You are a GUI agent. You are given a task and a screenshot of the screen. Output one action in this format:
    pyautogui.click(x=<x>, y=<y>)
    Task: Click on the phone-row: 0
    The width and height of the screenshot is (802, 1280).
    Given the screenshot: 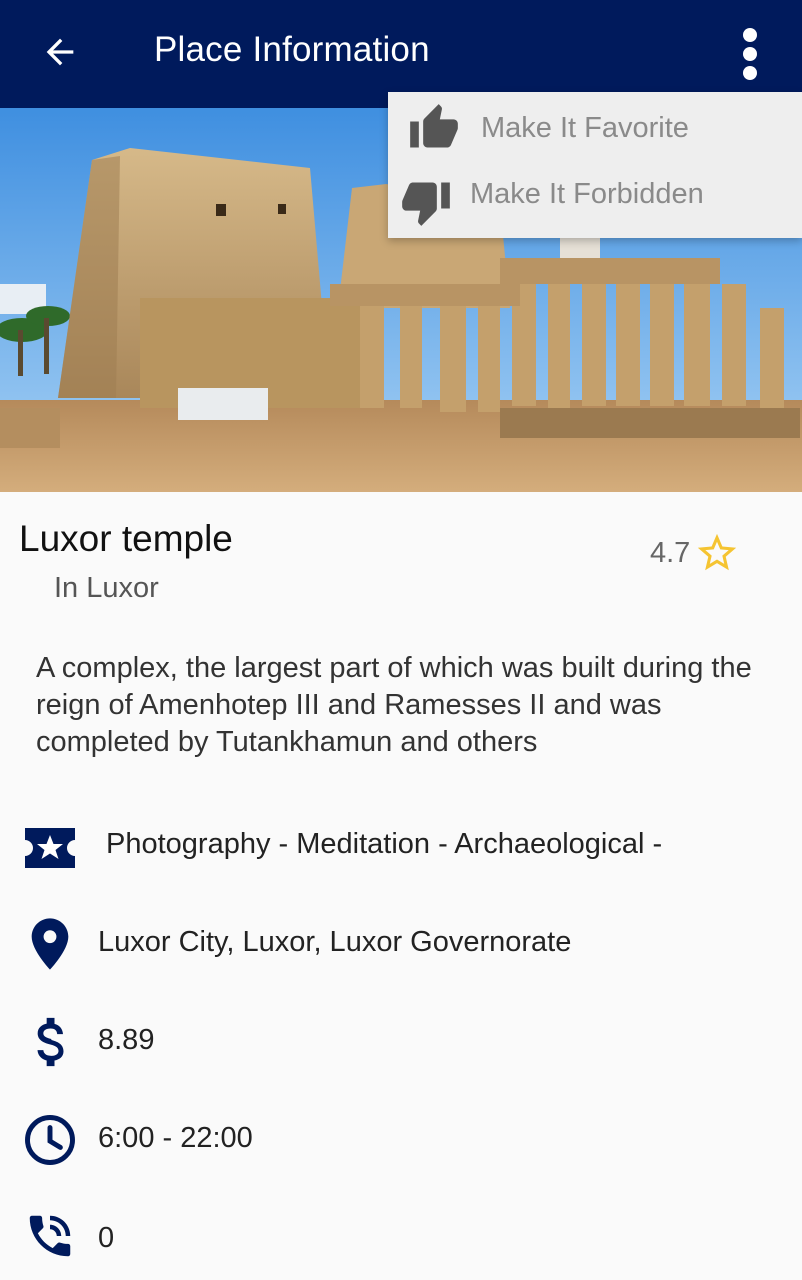 What is the action you would take?
    pyautogui.click(x=401, y=1239)
    